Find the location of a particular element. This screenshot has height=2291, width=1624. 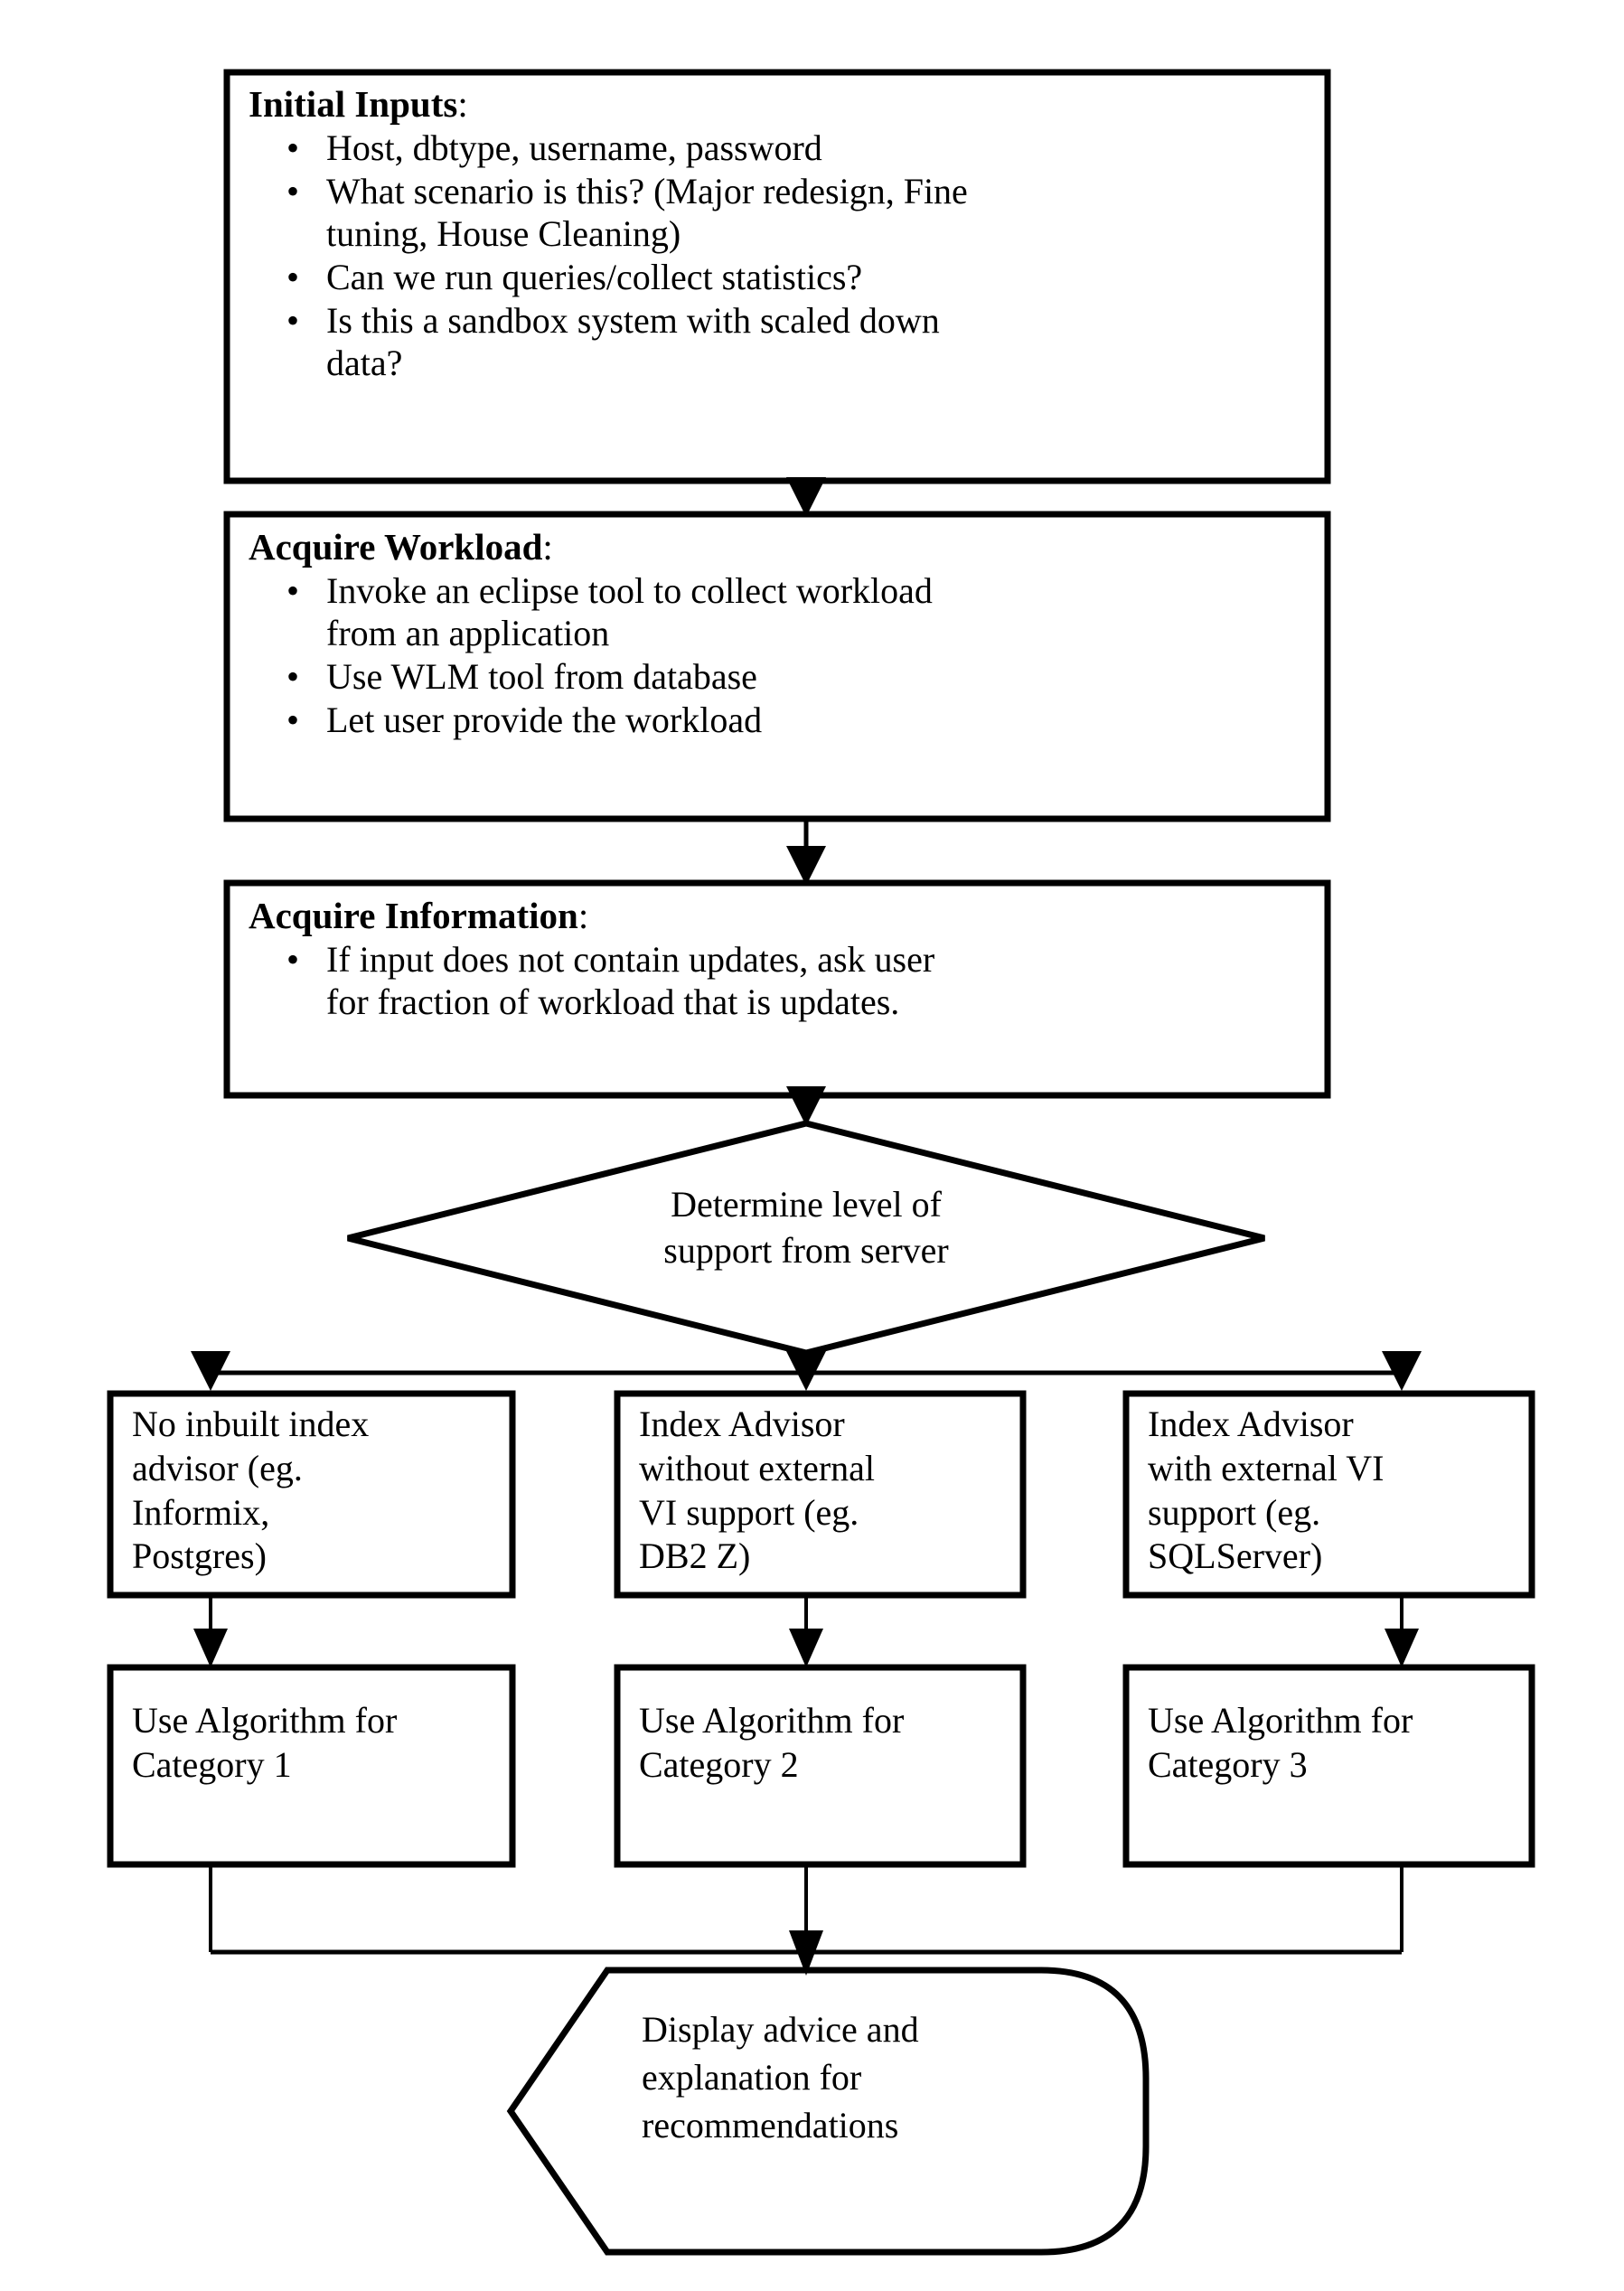

algorithm-right-line-1: Use Algorithm for is located at coordinates (1281, 1720).